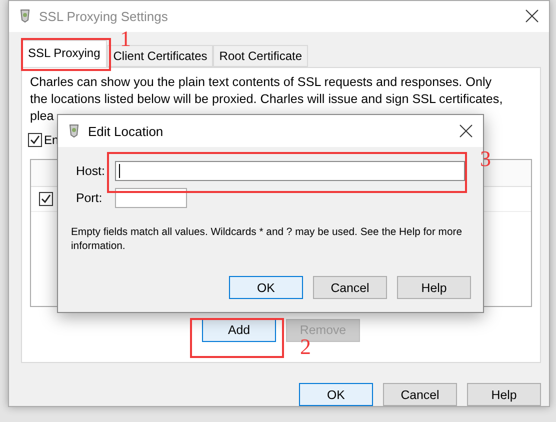  What do you see at coordinates (46, 199) in the screenshot?
I see `row-checkbox` at bounding box center [46, 199].